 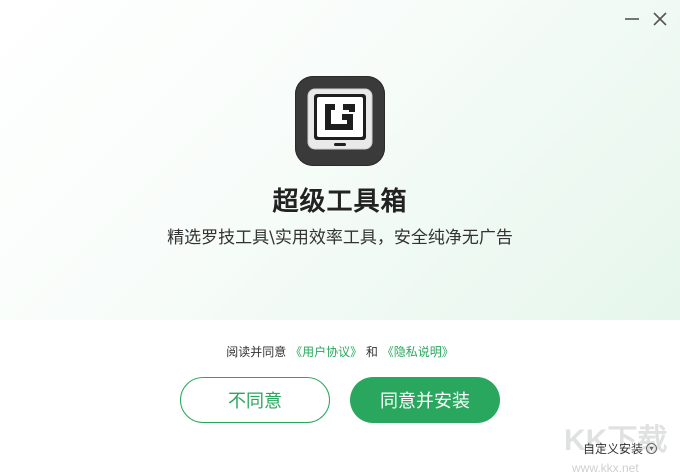 What do you see at coordinates (256, 352) in the screenshot?
I see `agreement-prefix: 阅读并同意` at bounding box center [256, 352].